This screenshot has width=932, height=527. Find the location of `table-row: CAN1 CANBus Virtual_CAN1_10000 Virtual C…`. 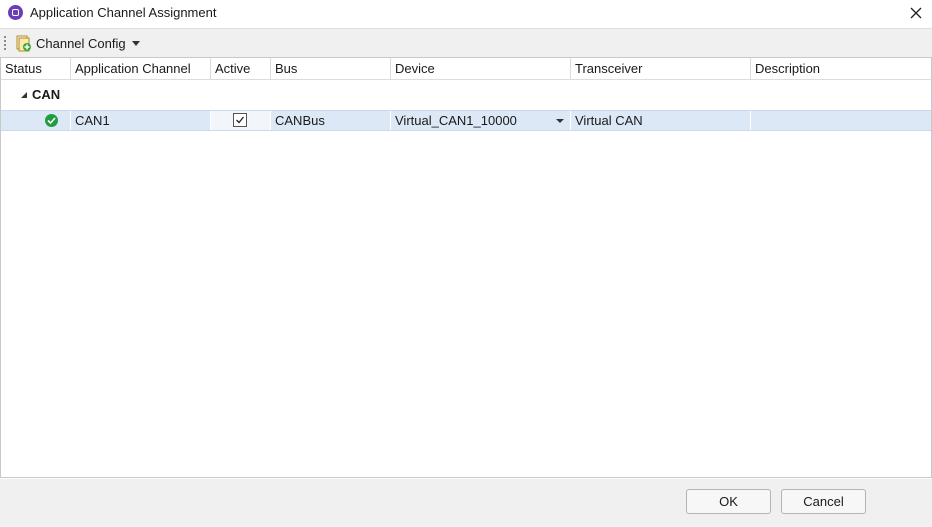

table-row: CAN1 CANBus Virtual_CAN1_10000 Virtual C… is located at coordinates (466, 120).